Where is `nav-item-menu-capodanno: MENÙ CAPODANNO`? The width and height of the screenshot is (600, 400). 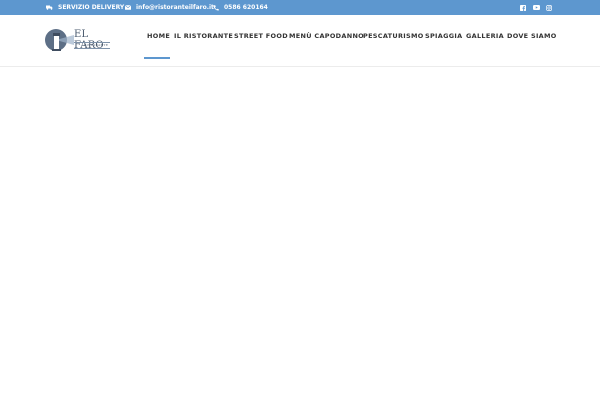
nav-item-menu-capodanno: MENÙ CAPODANNO is located at coordinates (326, 36).